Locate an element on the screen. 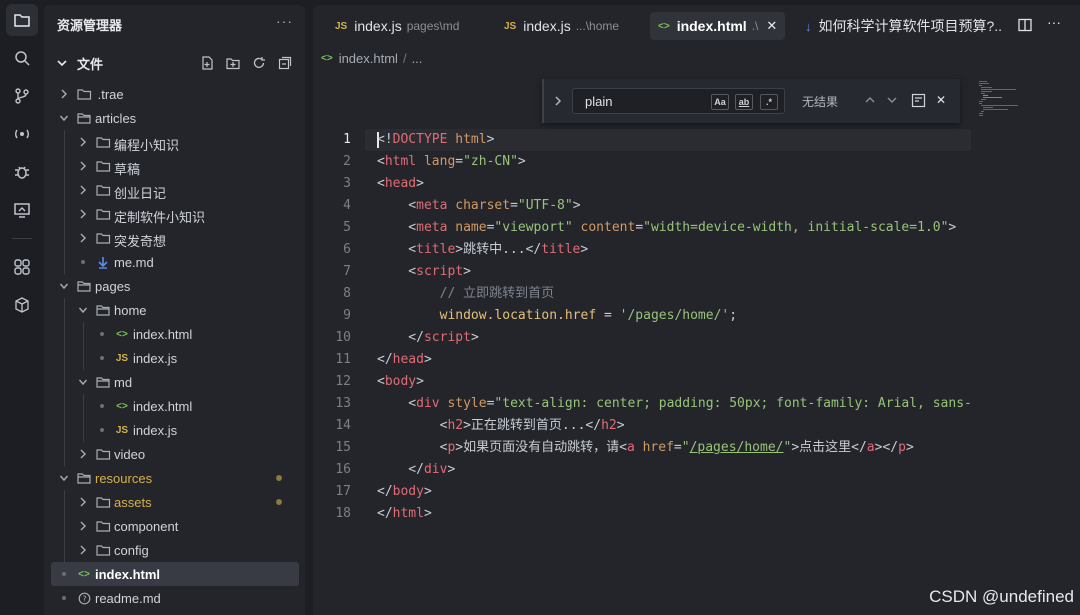 Image resolution: width=1080 pixels, height=615 pixels. tree-item-md: md is located at coordinates (174, 382).